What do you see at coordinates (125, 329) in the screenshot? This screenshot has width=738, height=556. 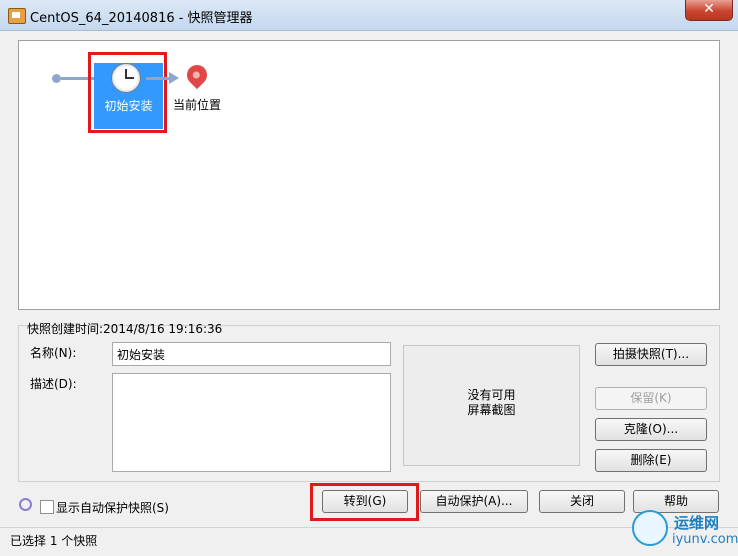 I see `created-time: 快照创建时间:2014/8/16 19:16:36` at bounding box center [125, 329].